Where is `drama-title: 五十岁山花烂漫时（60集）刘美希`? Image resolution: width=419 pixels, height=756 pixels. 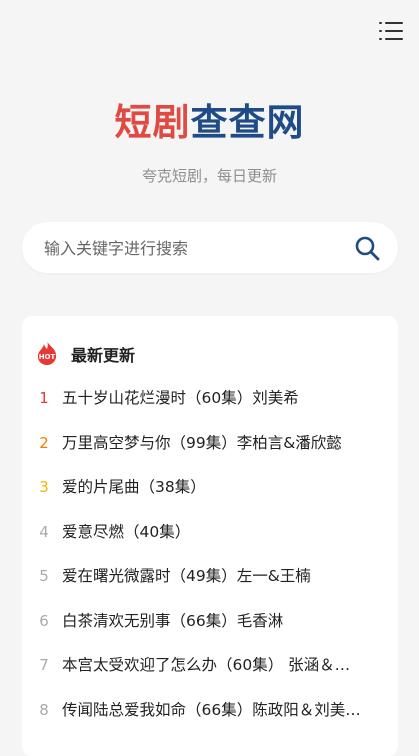
drama-title: 五十岁山花烂漫时（60集）刘美希 is located at coordinates (180, 398).